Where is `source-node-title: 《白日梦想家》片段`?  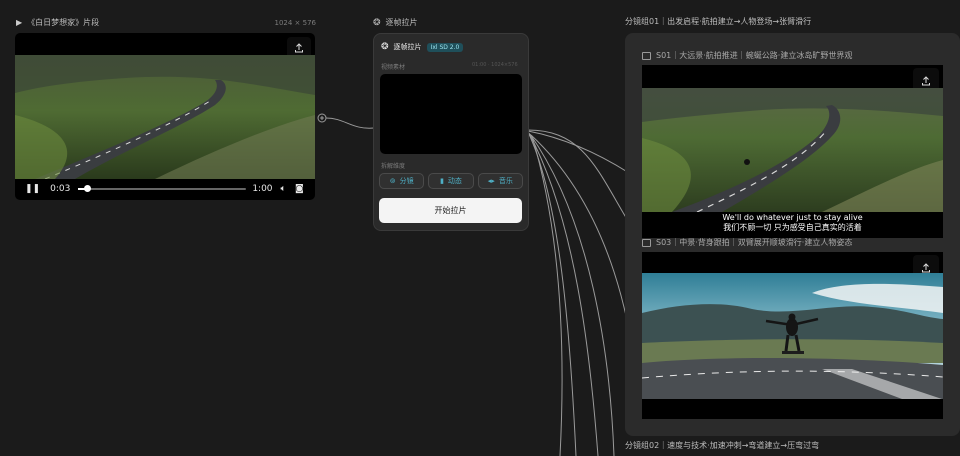
source-node-title: 《白日梦想家》片段 is located at coordinates (63, 22).